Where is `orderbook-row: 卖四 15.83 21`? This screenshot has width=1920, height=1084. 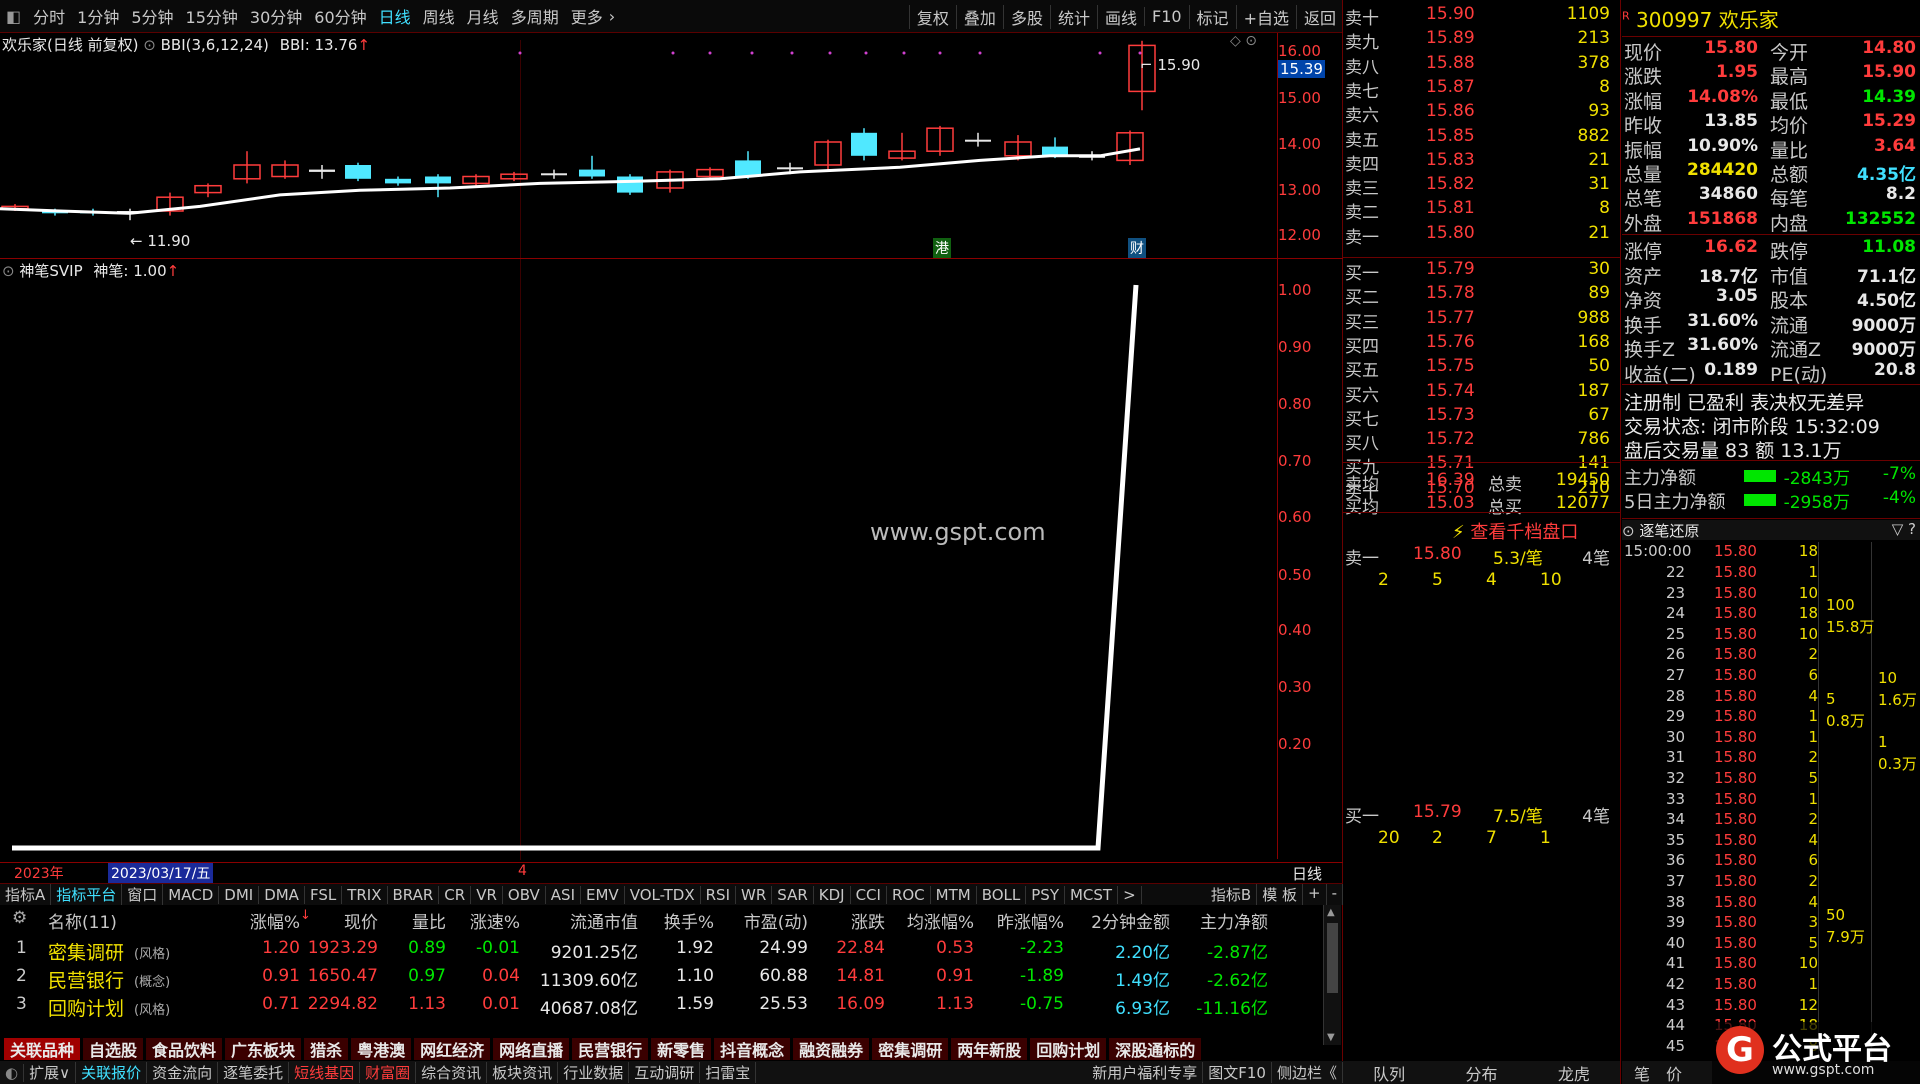 orderbook-row: 卖四 15.83 21 is located at coordinates (1479, 162).